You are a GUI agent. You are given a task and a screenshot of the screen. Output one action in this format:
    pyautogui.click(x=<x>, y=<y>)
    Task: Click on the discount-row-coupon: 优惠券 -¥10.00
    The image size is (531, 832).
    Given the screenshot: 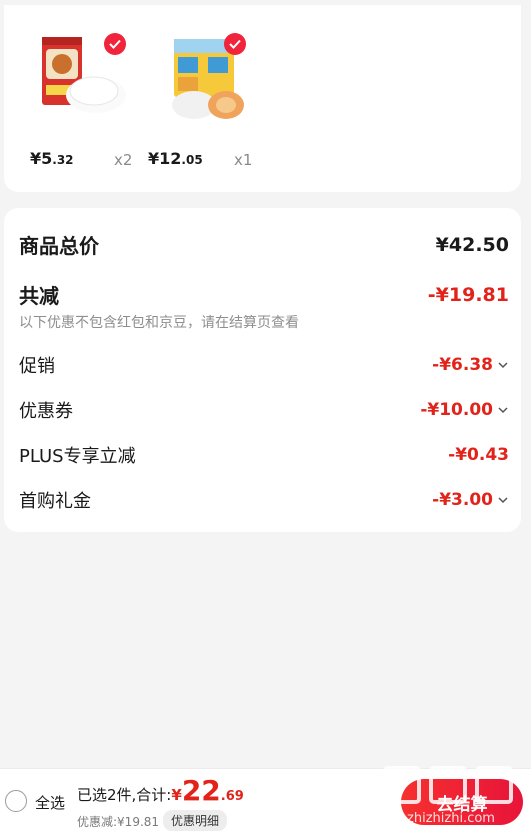 What is the action you would take?
    pyautogui.click(x=264, y=410)
    